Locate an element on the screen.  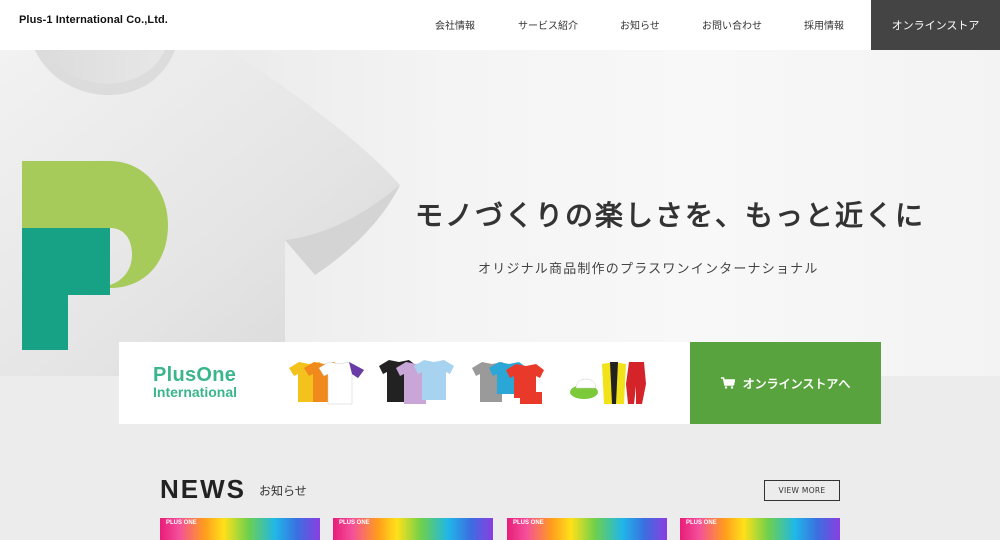
nav-item-news: お知らせ is located at coordinates (640, 24).